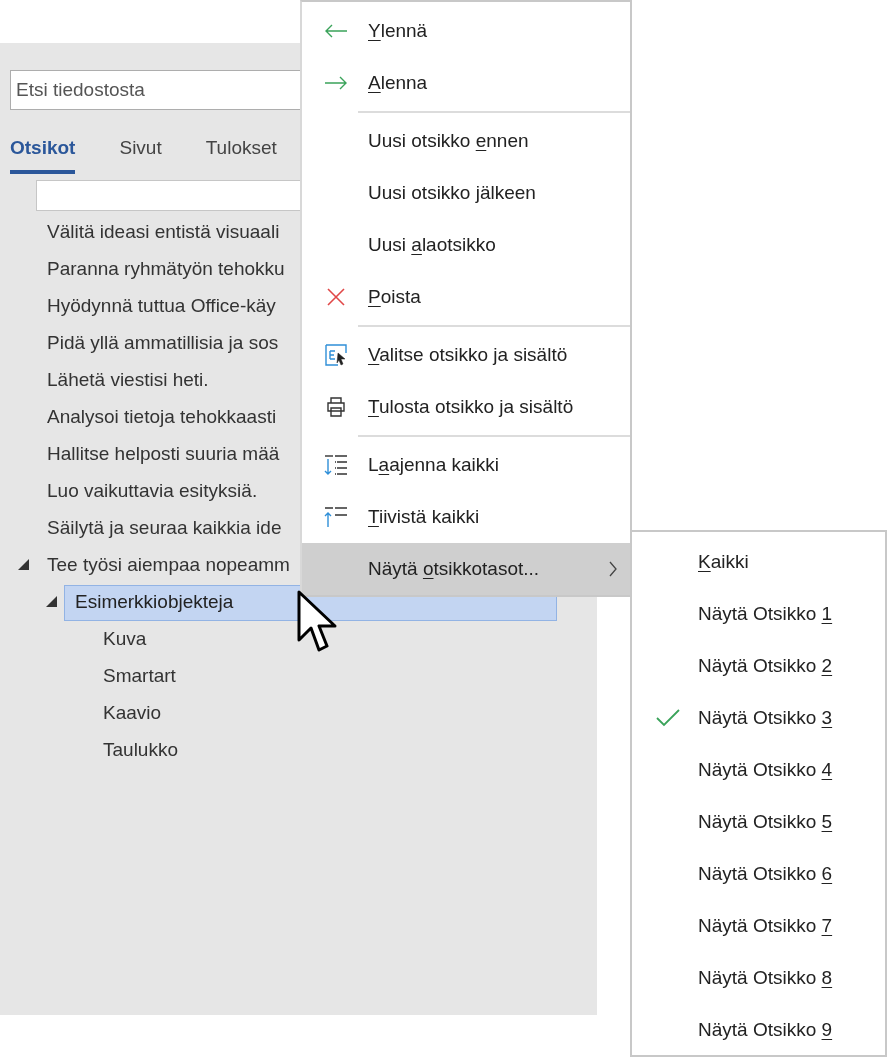 This screenshot has width=887, height=1057. I want to click on outline-item: Lähetä viestisi heti., so click(128, 380).